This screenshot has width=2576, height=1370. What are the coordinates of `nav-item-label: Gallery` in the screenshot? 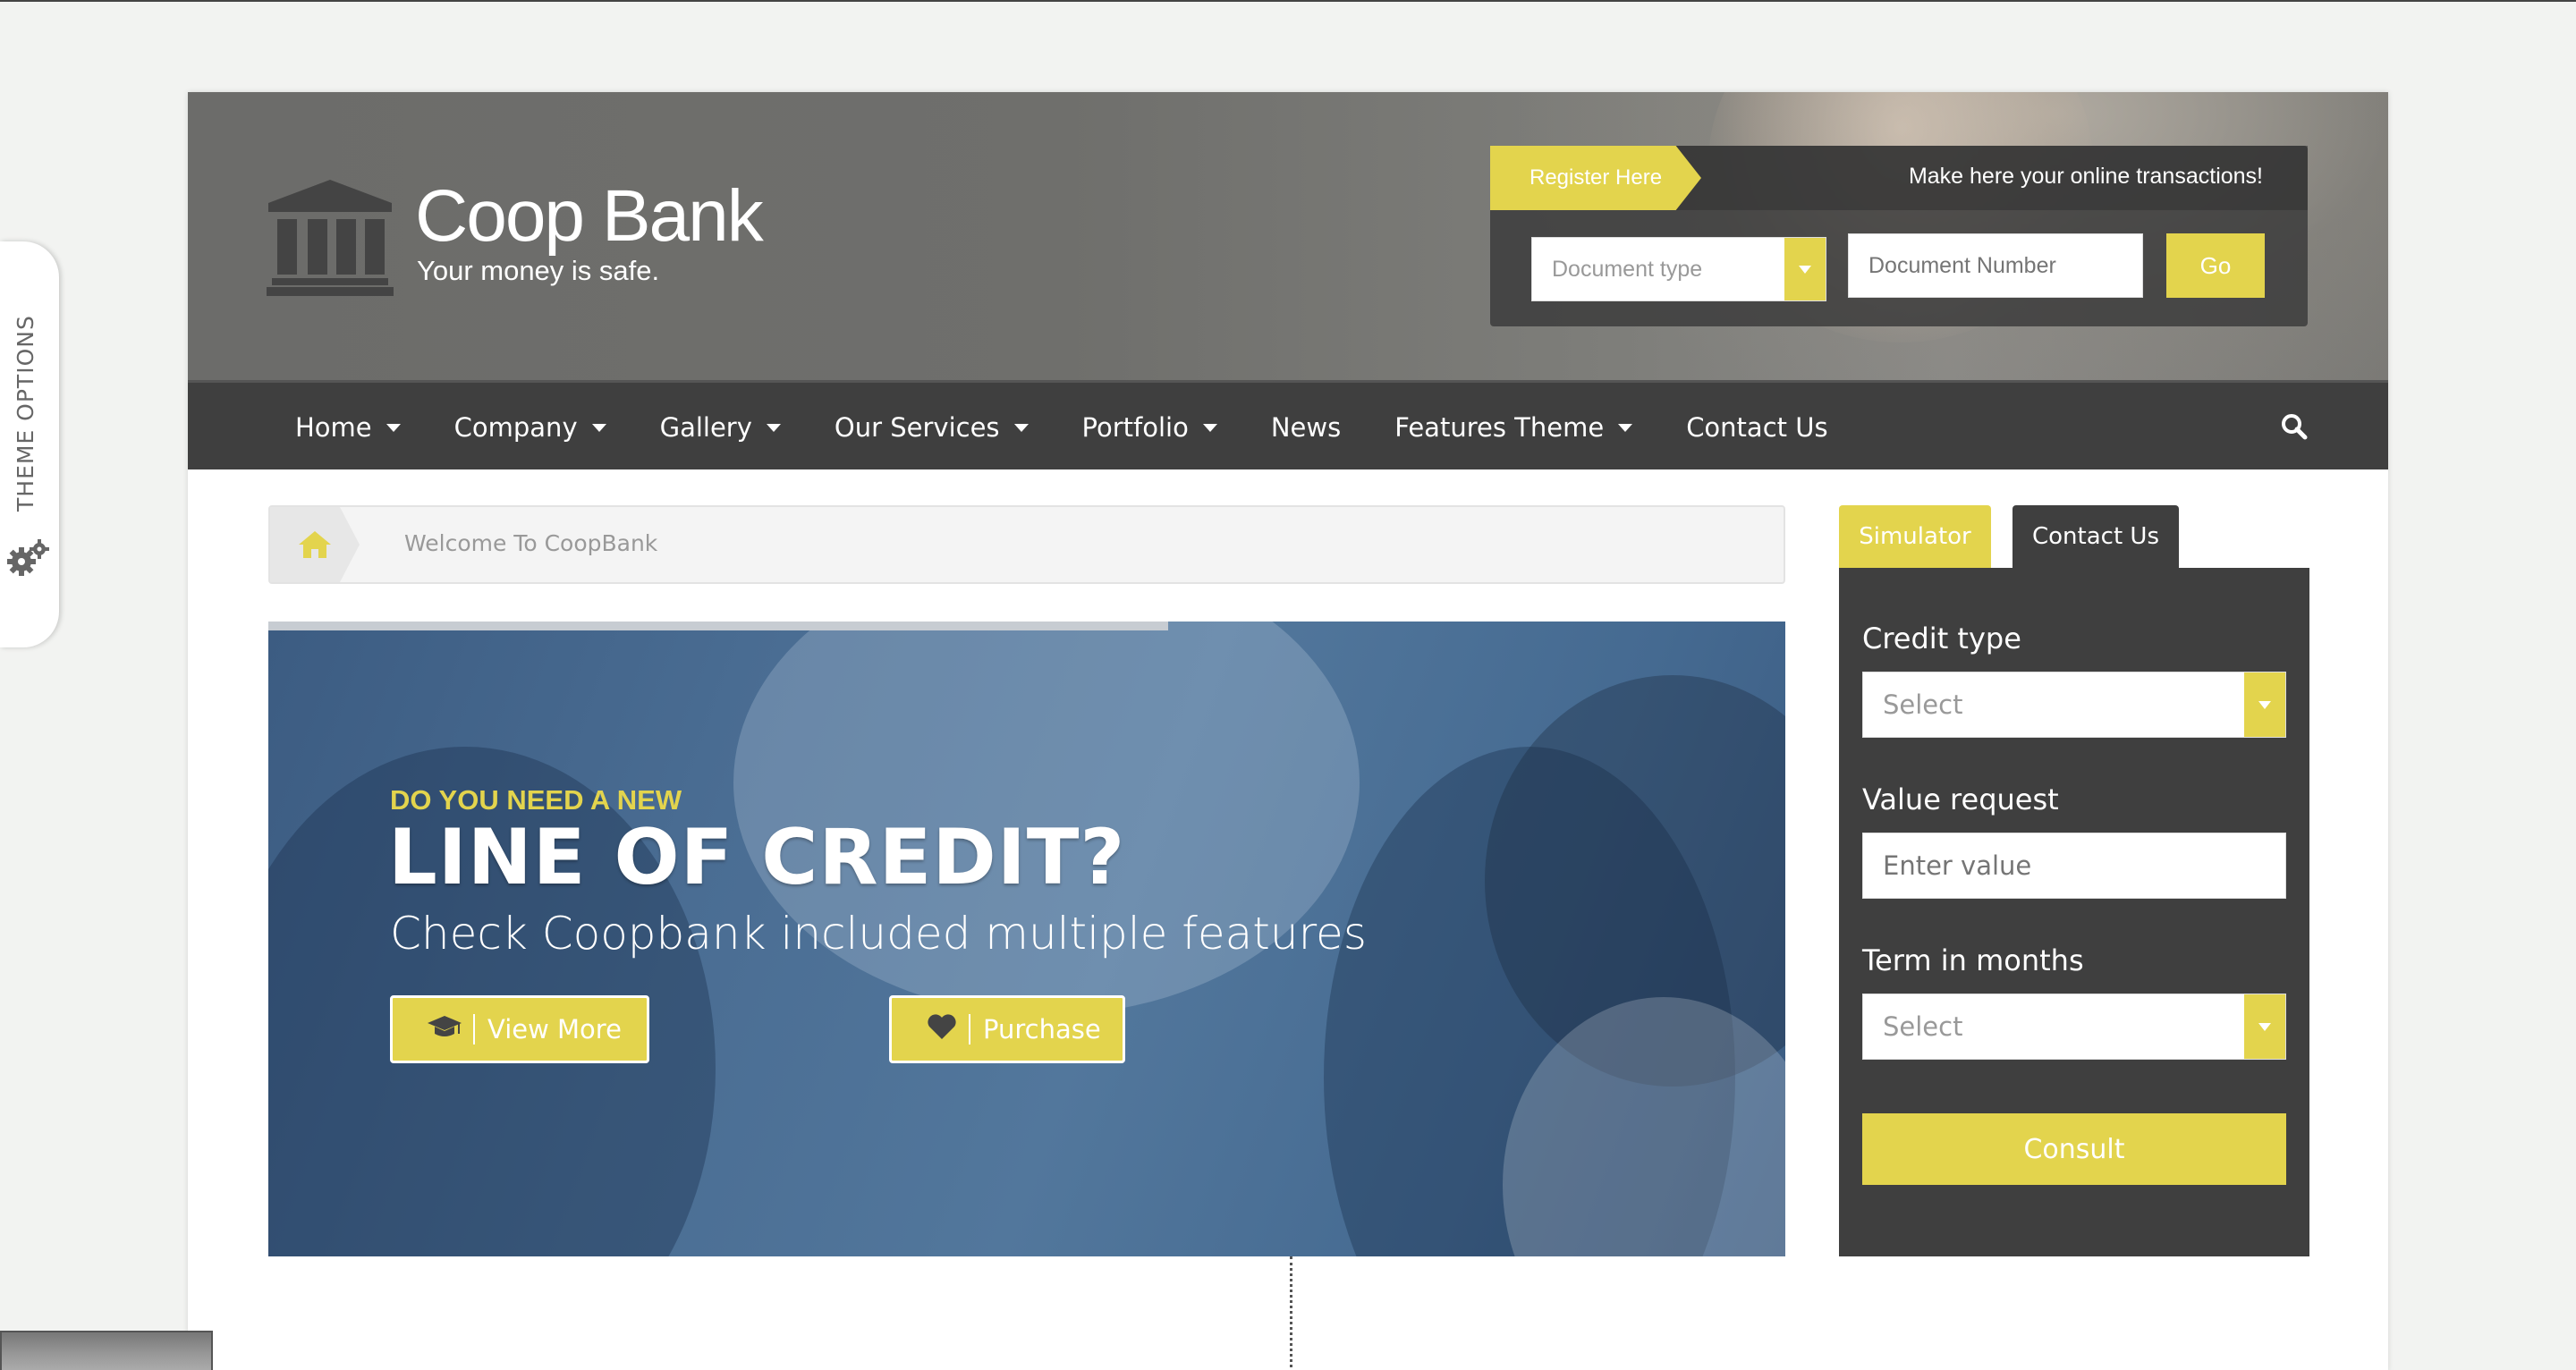 It's located at (705, 427).